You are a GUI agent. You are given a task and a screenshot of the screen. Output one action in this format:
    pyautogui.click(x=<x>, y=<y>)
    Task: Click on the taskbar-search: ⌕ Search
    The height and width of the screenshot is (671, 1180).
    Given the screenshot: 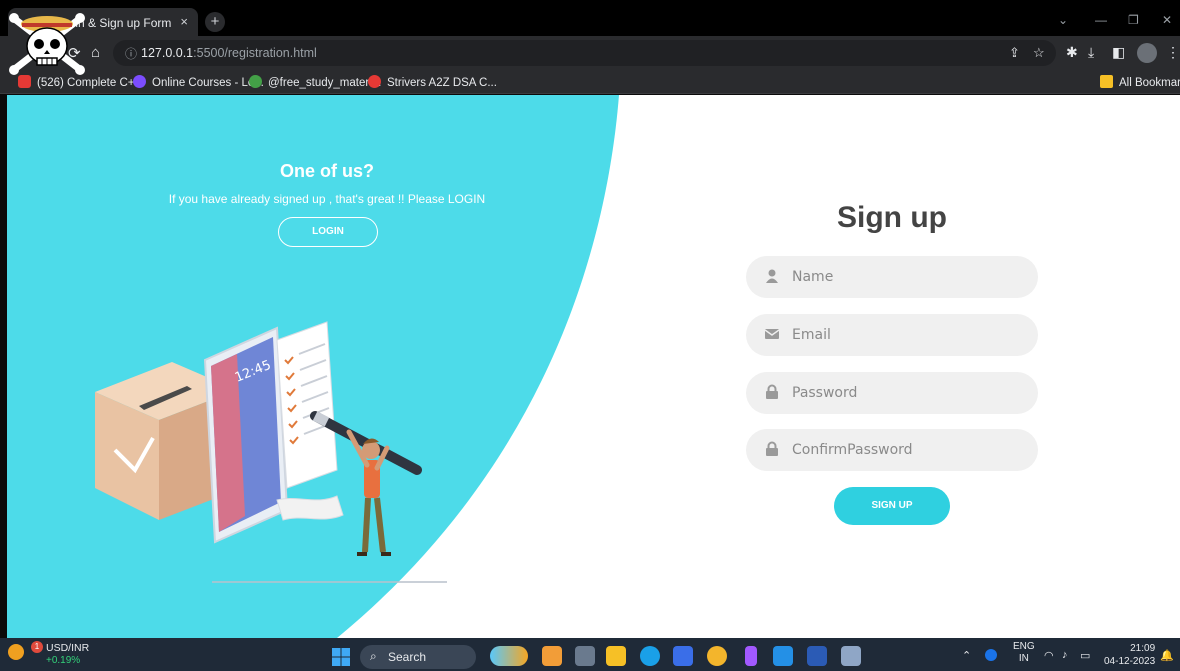 What is the action you would take?
    pyautogui.click(x=418, y=657)
    